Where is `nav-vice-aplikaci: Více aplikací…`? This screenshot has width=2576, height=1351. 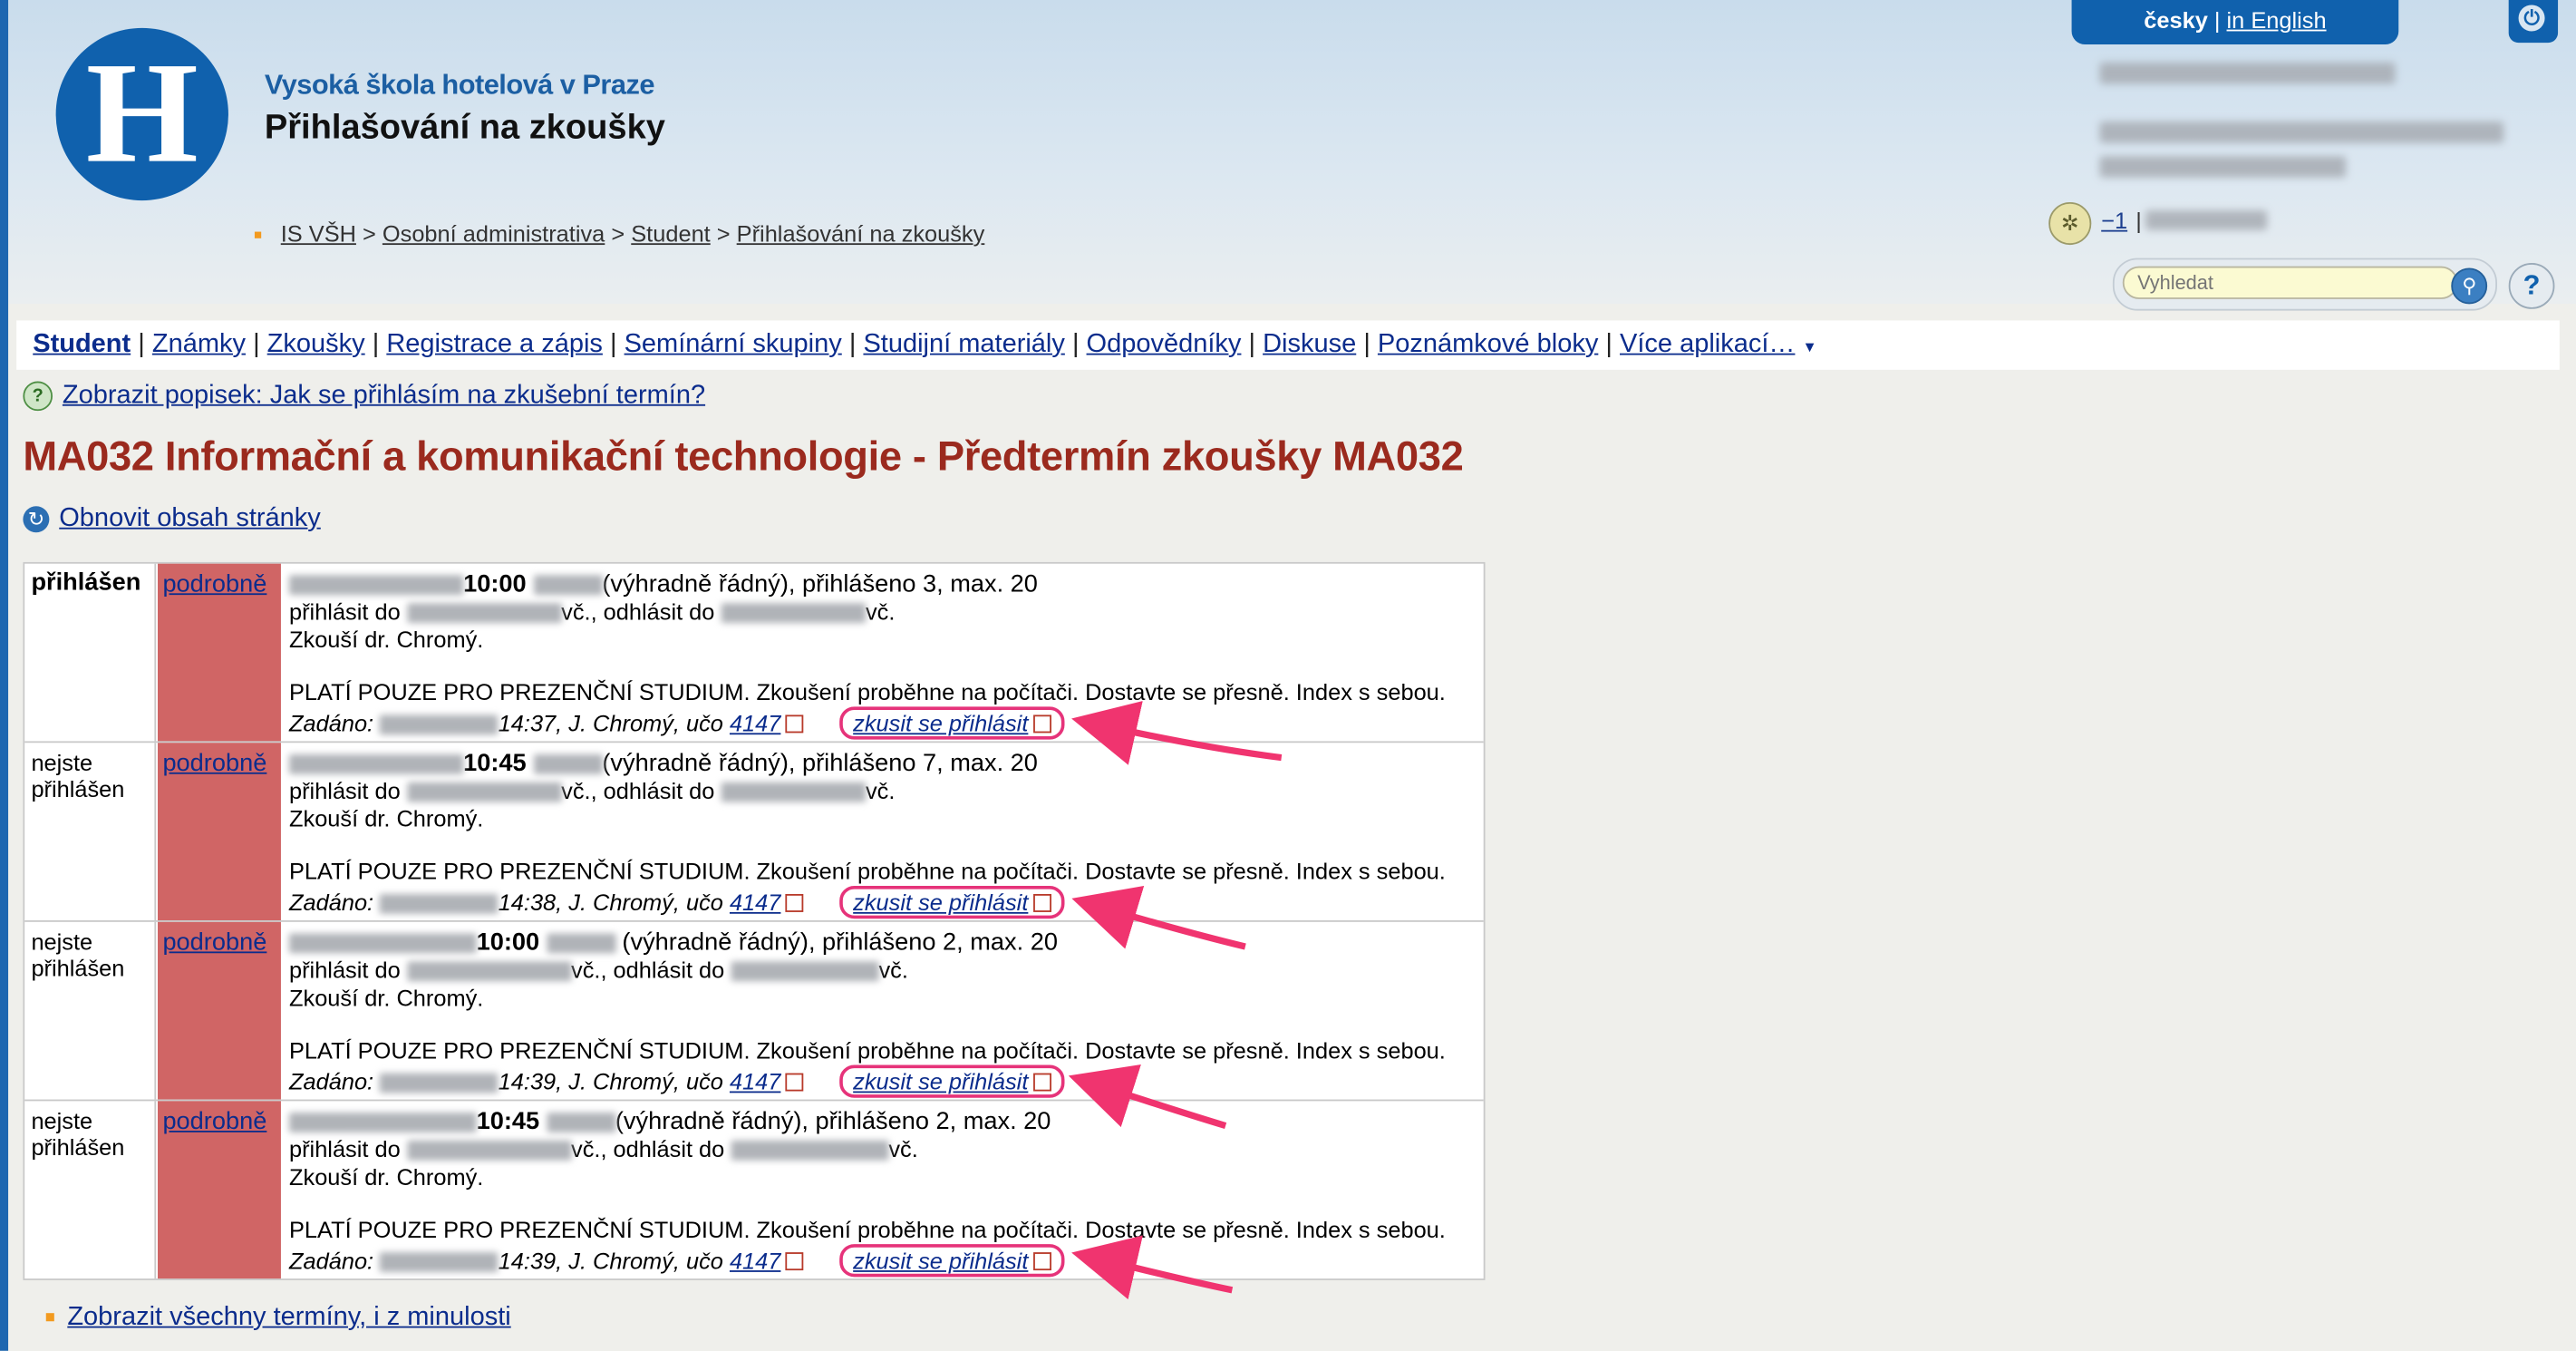 nav-vice-aplikaci: Více aplikací… is located at coordinates (1707, 344).